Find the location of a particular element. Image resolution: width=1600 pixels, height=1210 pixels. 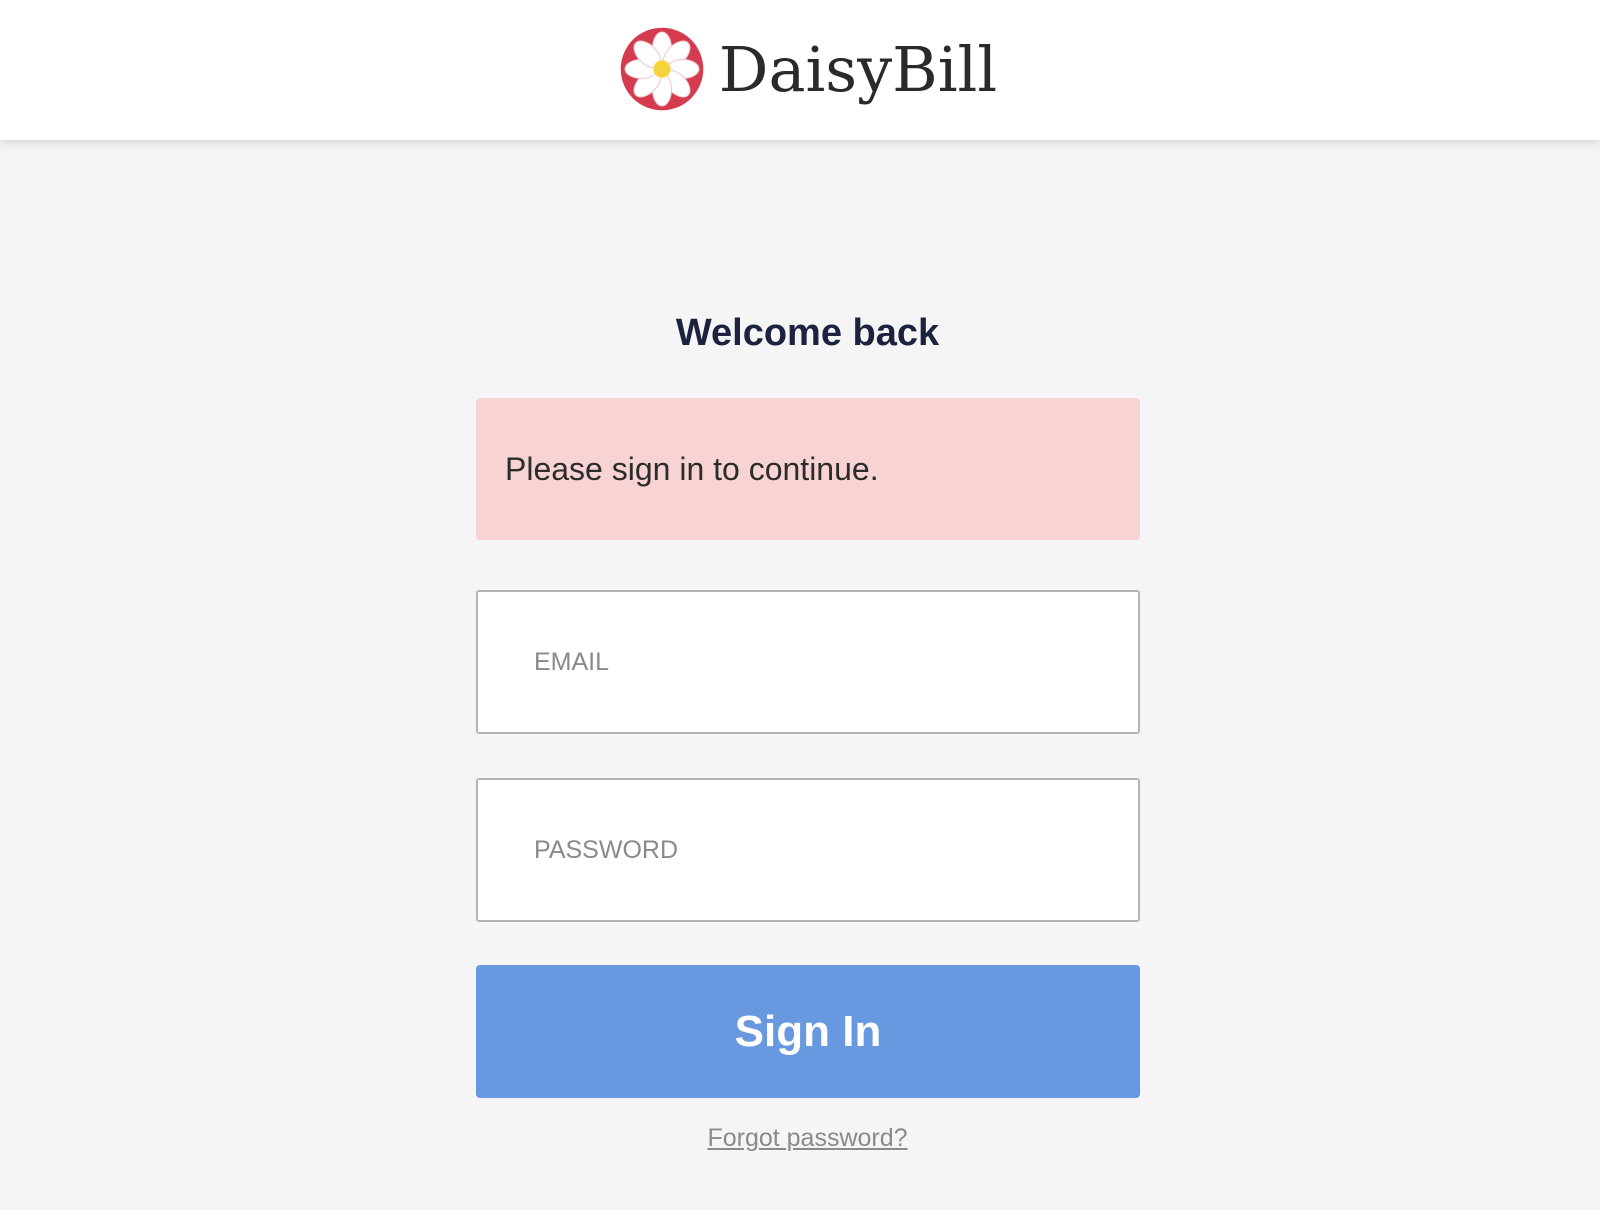

brand: DaisyBill is located at coordinates (808, 69).